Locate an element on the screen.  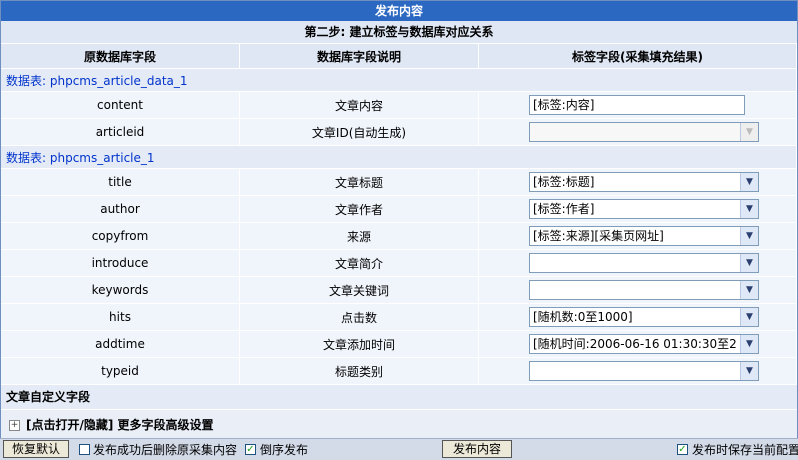
copyfrom-tag-select: [标签:来源][采集页网址] ▼ is located at coordinates (644, 236).